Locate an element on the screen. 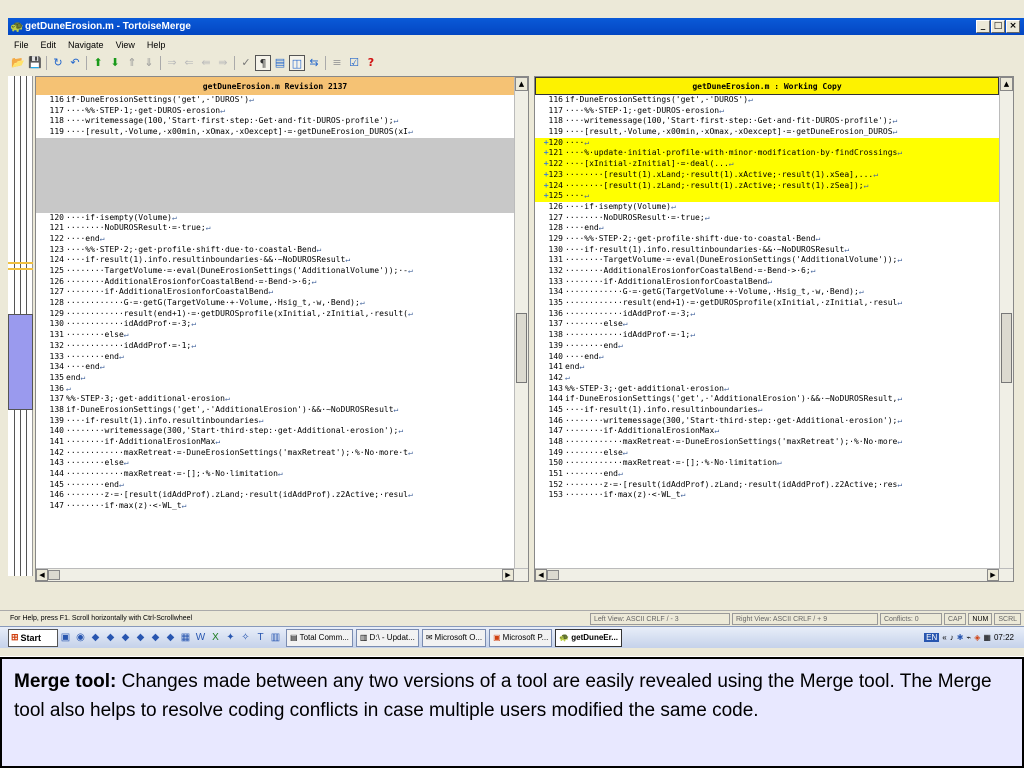 The width and height of the screenshot is (1024, 768). code-line: 143 %%·STEP·3;·get·additional·erosion ↵ is located at coordinates (767, 389).